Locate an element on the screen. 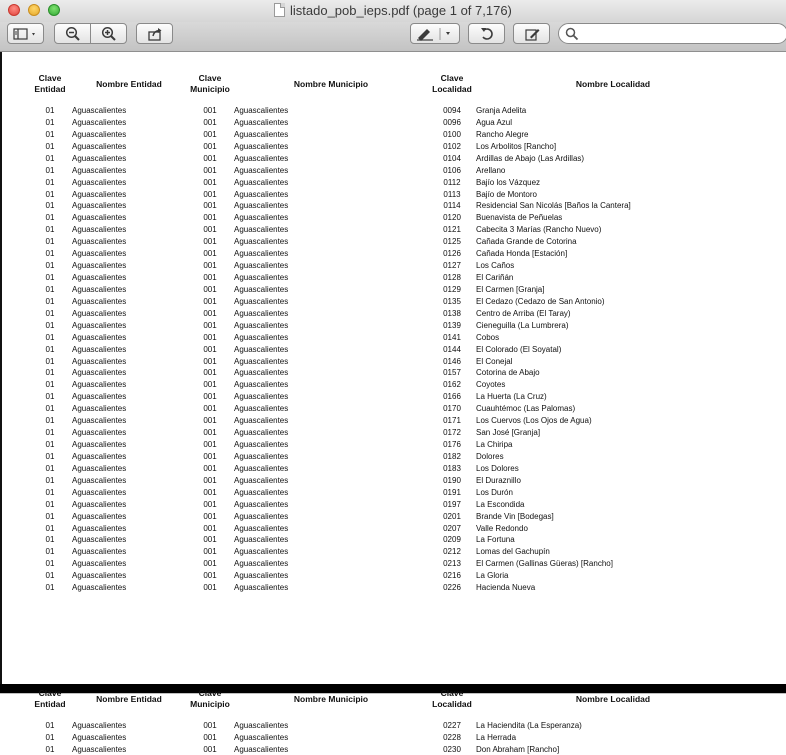  cell-clave-localidad: 0094 is located at coordinates (452, 110).